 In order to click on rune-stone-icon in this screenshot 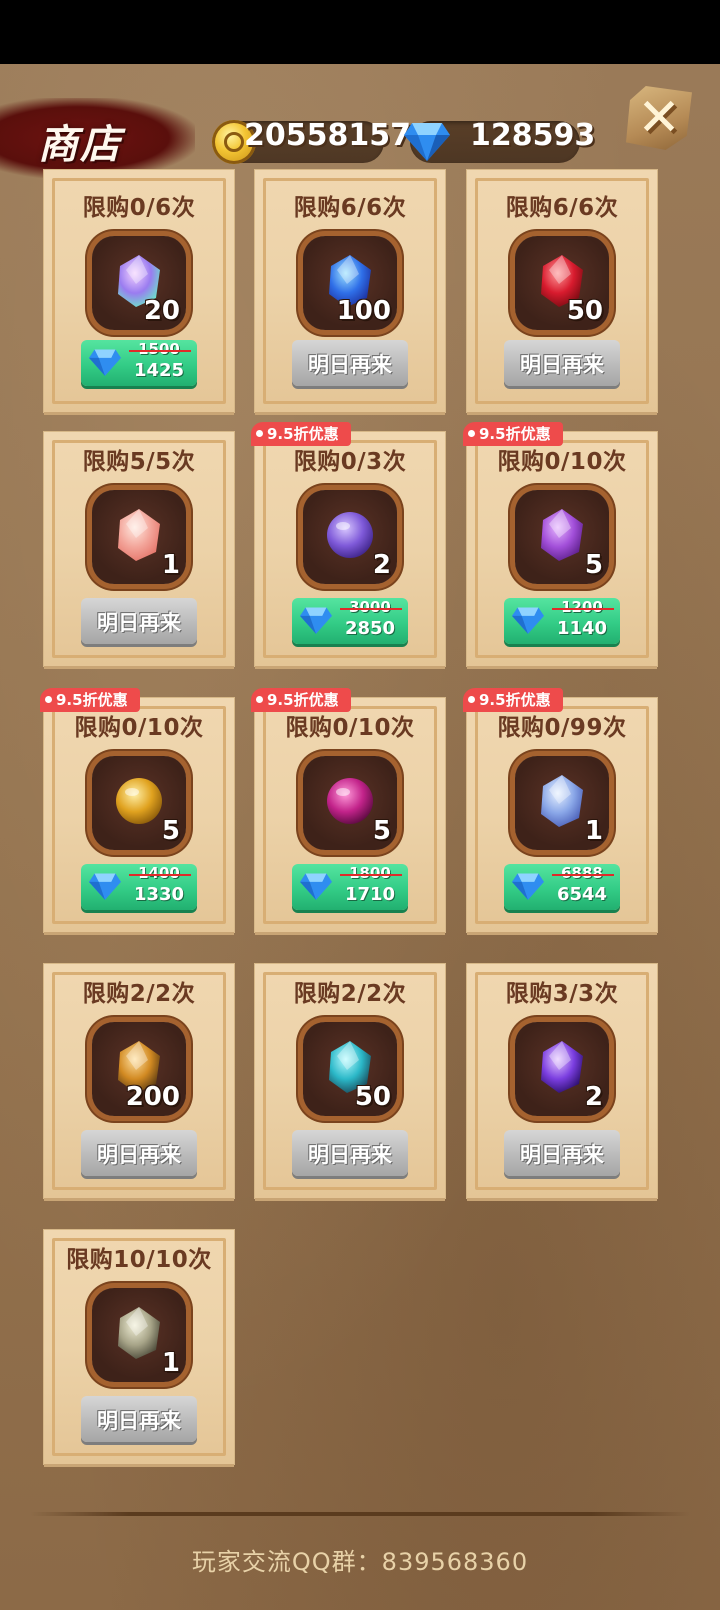, I will do `click(139, 1333)`.